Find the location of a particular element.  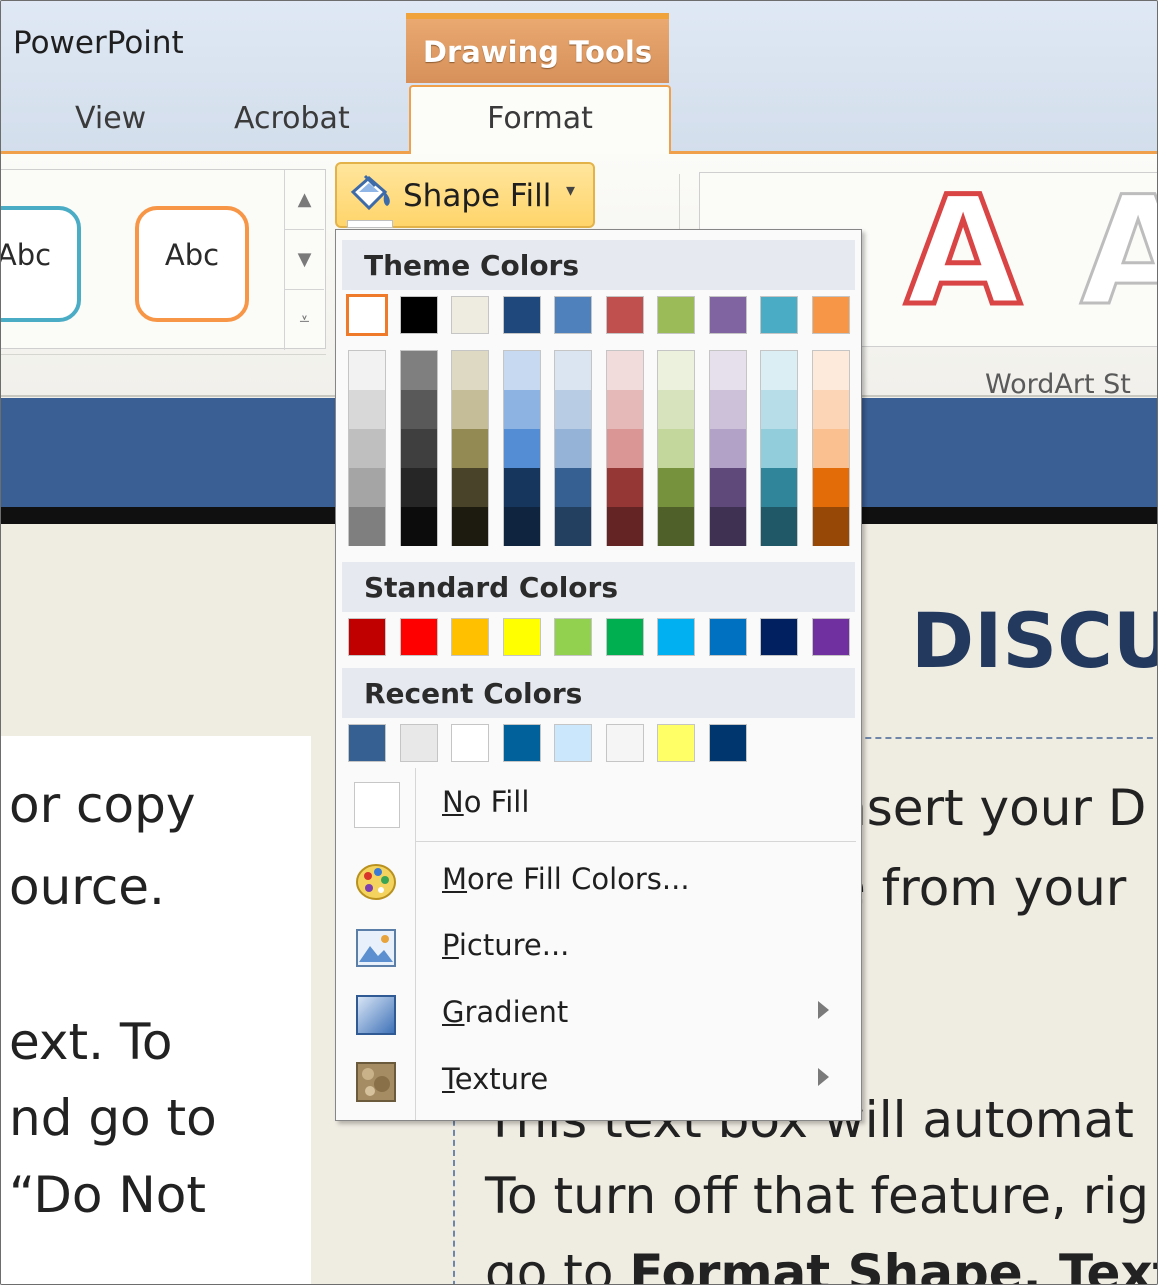

tab-format: Format is located at coordinates (540, 125).